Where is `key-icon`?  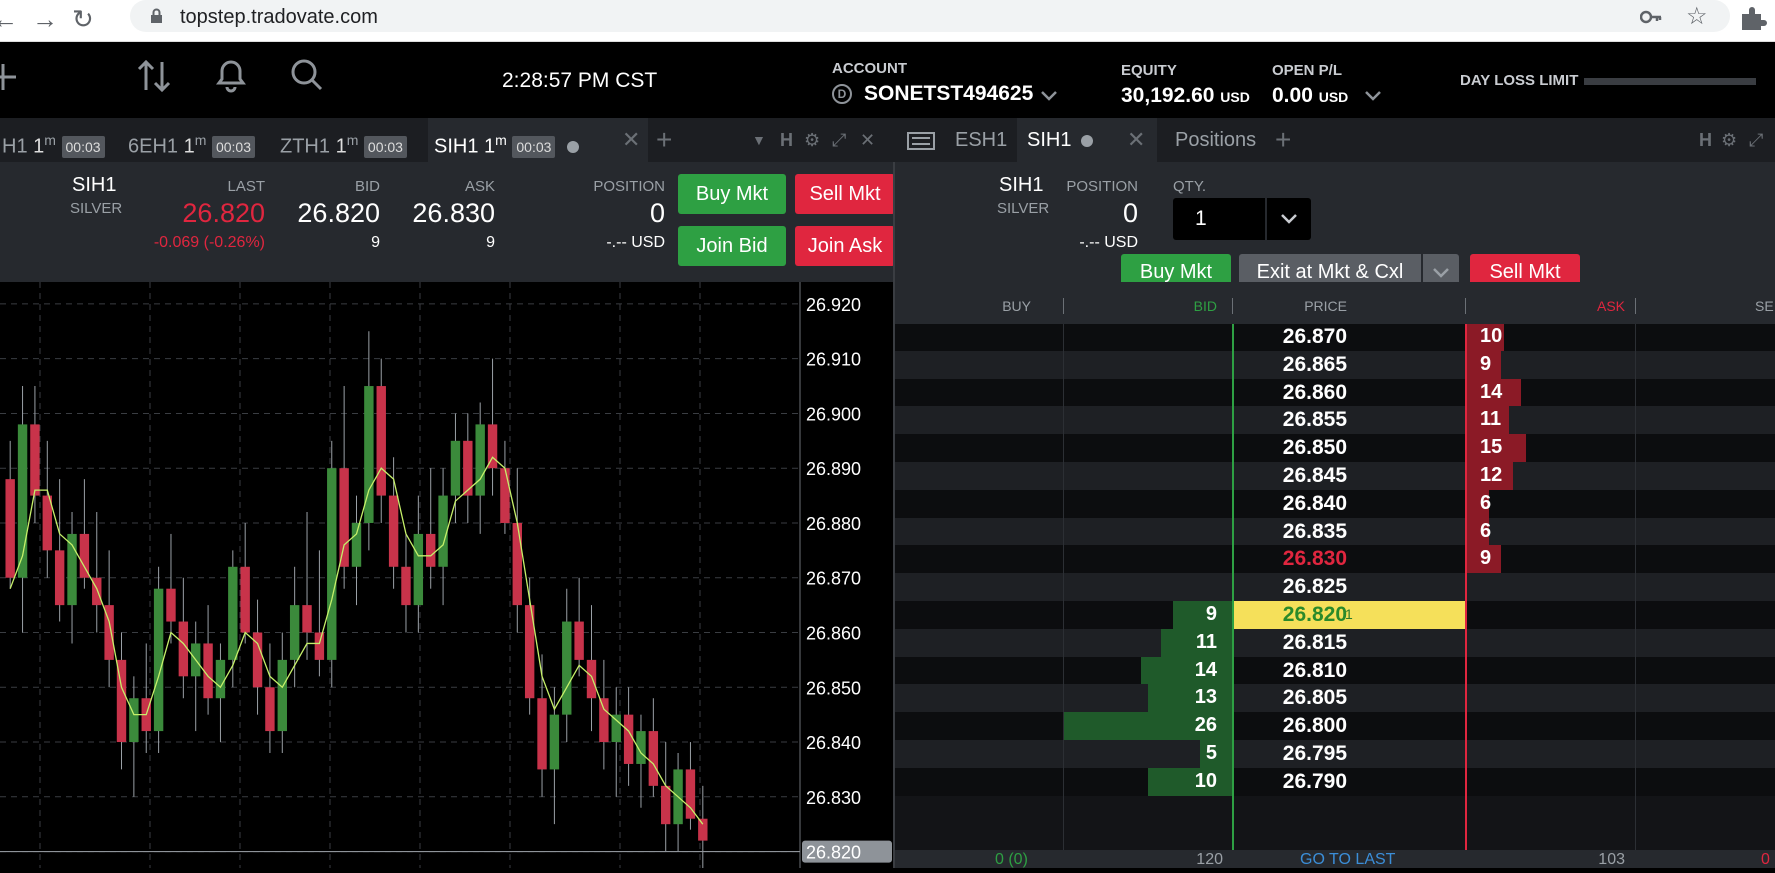 key-icon is located at coordinates (1651, 17).